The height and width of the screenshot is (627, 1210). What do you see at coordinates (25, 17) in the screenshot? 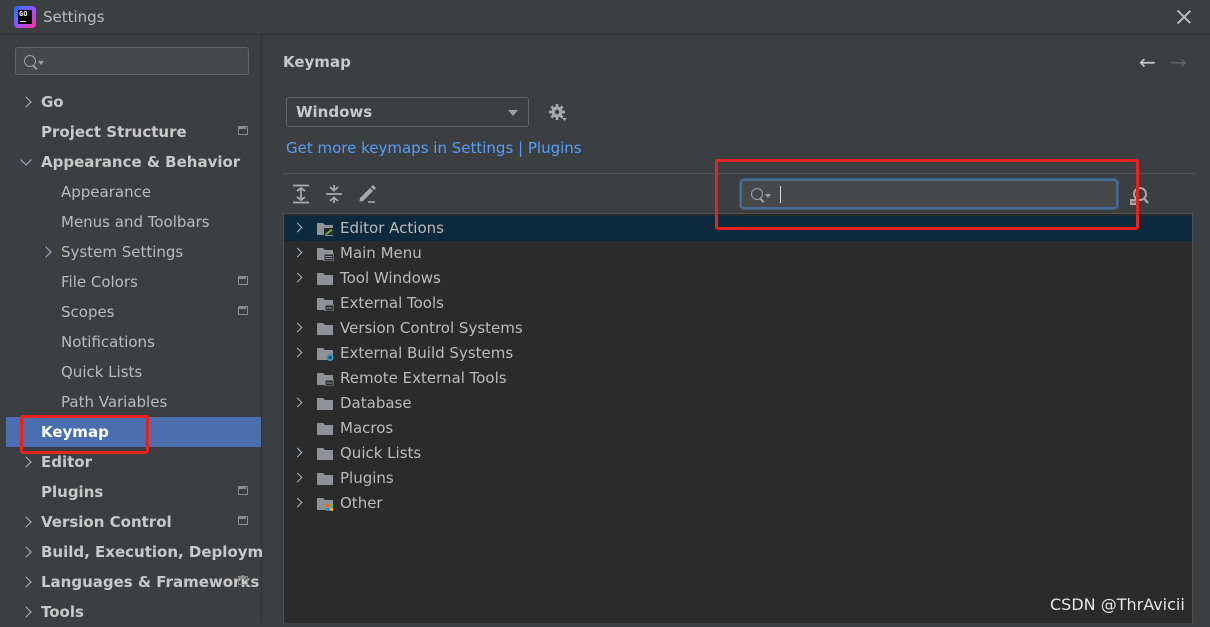
I see `goland-app-icon: GO` at bounding box center [25, 17].